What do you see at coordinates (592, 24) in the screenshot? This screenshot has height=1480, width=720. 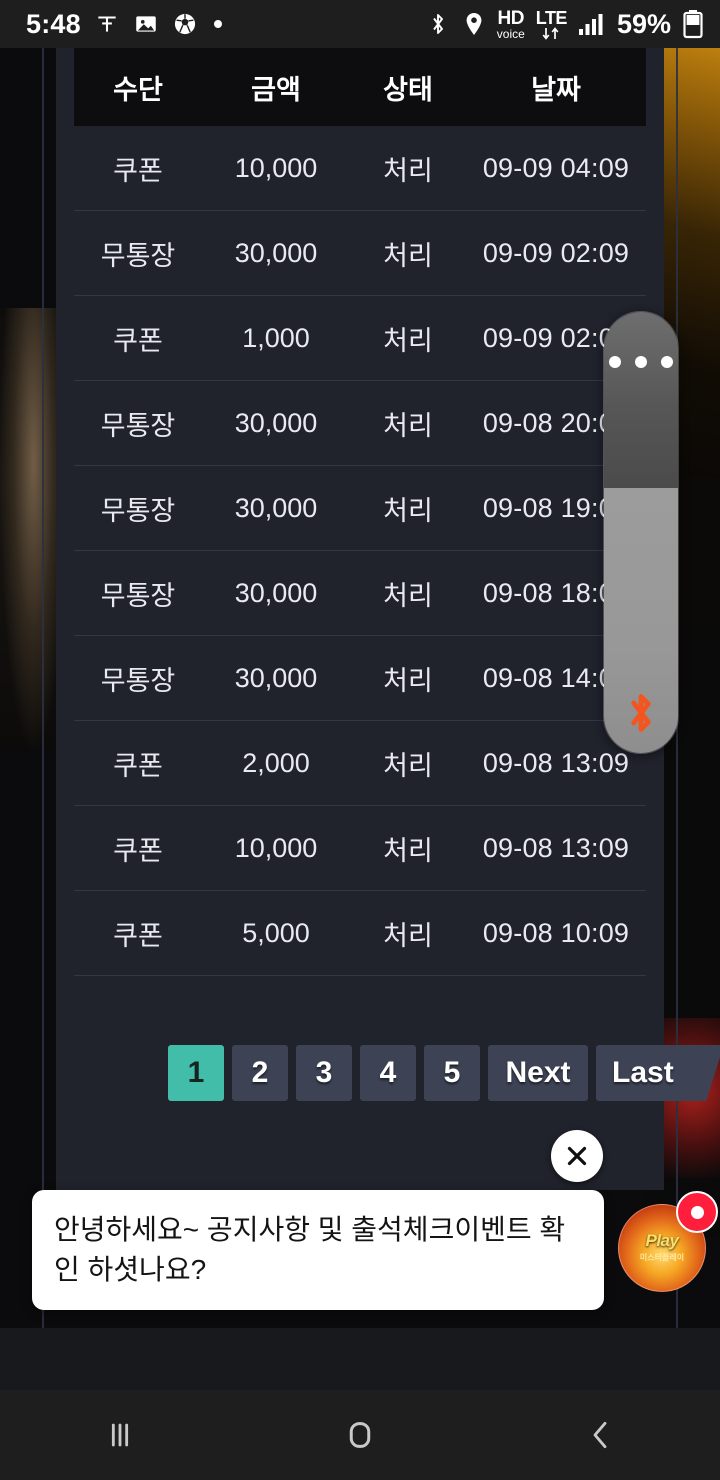 I see `signal-bars-icon` at bounding box center [592, 24].